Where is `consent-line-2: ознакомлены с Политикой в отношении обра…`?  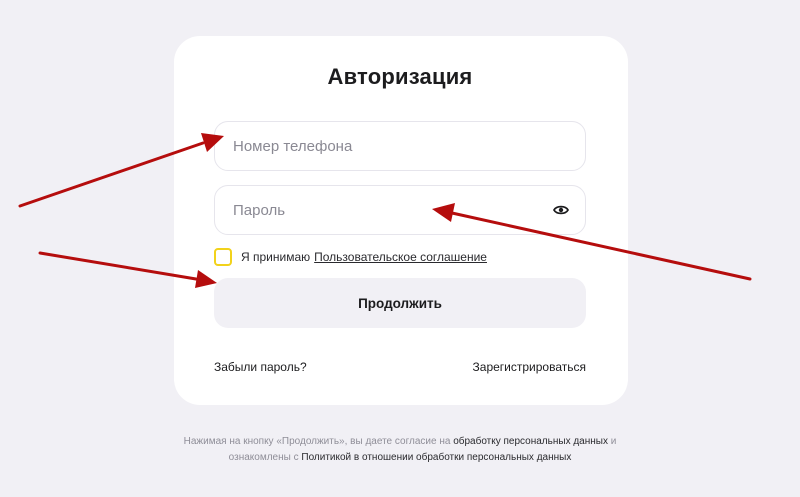 consent-line-2: ознакомлены с Политикой в отношении обра… is located at coordinates (400, 458).